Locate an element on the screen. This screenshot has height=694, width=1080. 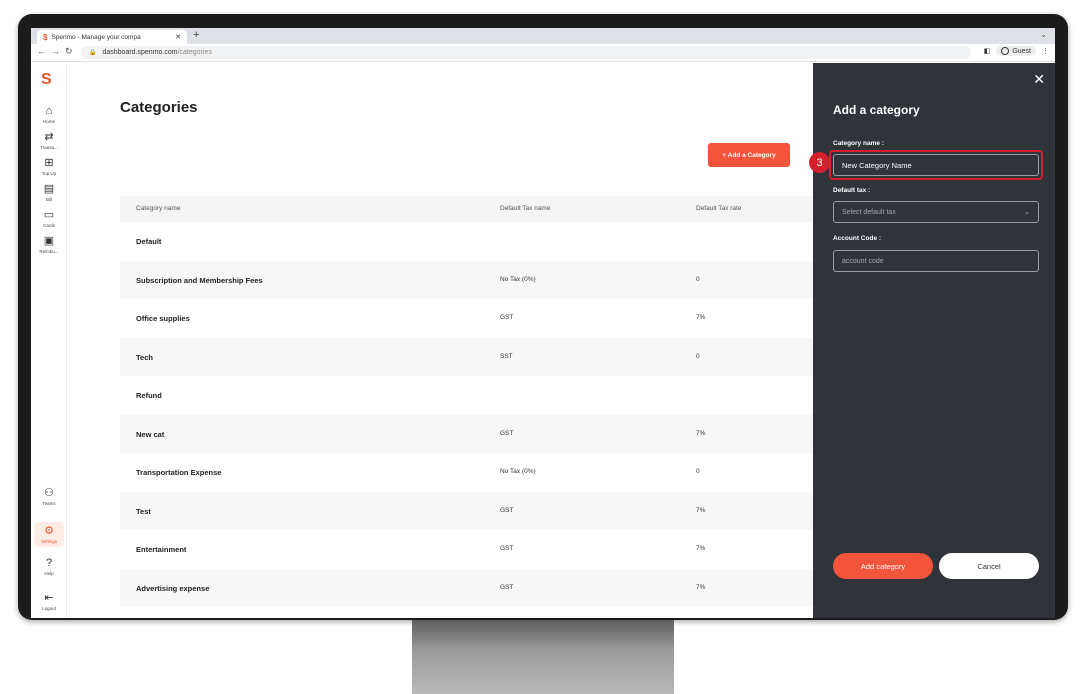
forward-icon: → is located at coordinates (55, 51).